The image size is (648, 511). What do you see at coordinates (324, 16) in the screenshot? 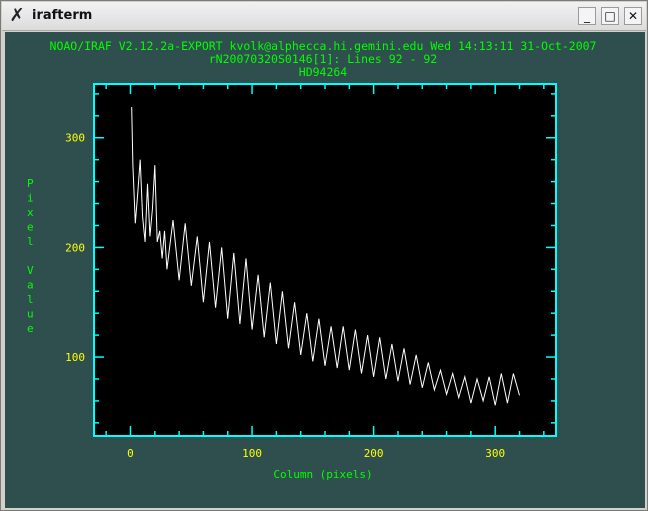
I see `title-bar: ✗ irafterm _ □ ✕` at bounding box center [324, 16].